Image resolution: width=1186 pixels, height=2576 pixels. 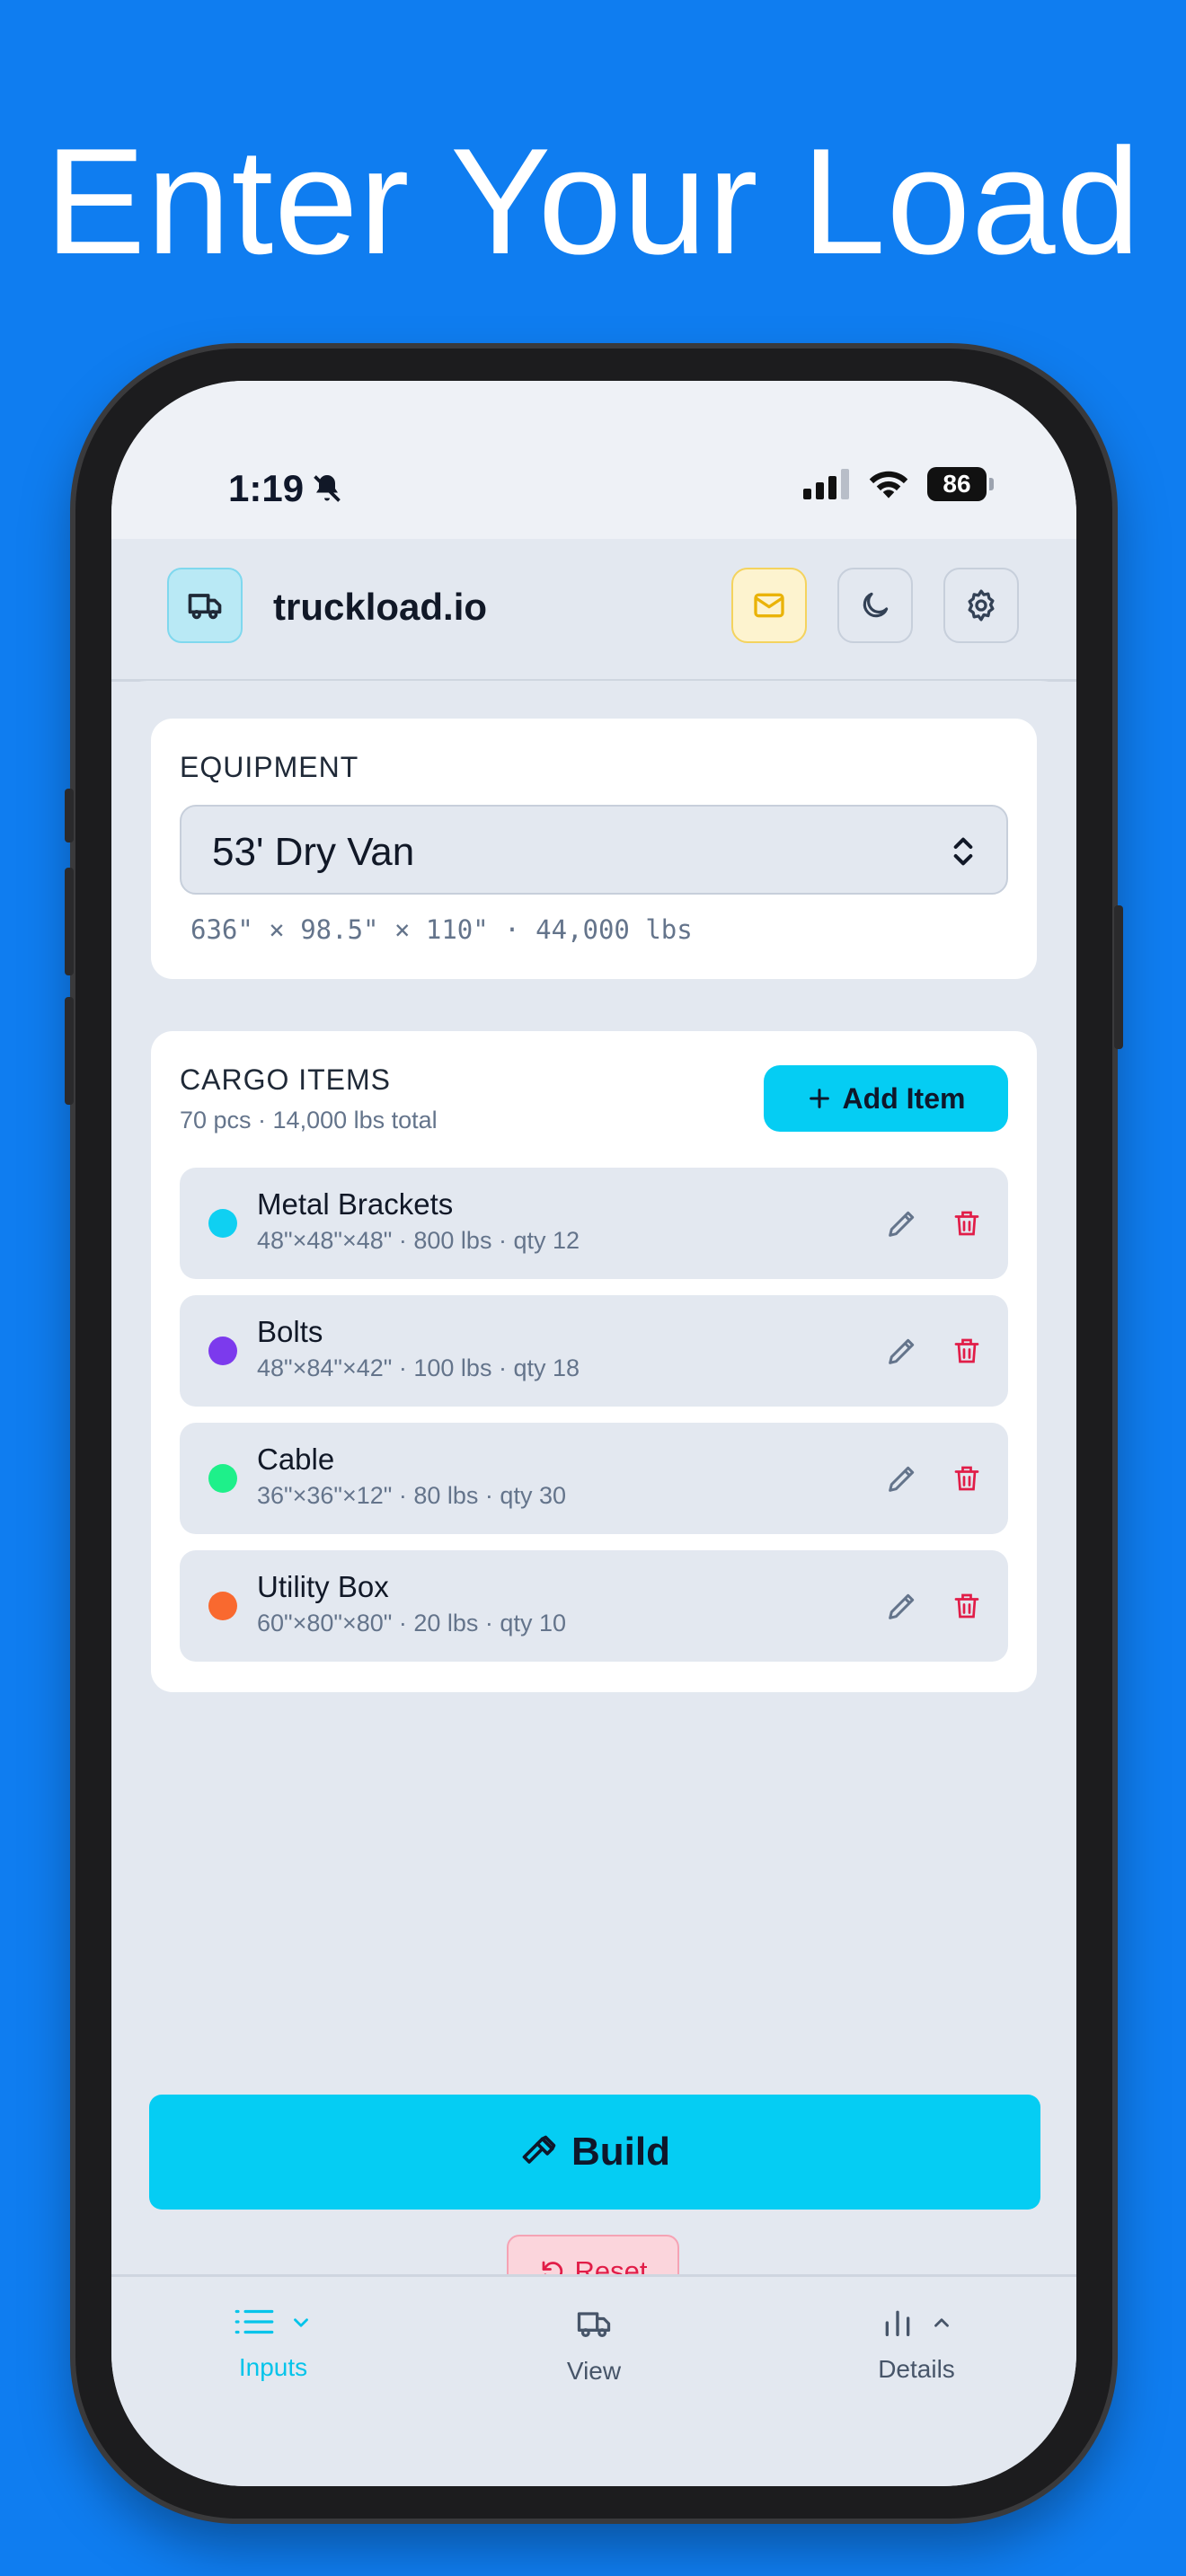 What do you see at coordinates (594, 2345) in the screenshot?
I see `tab-view: View` at bounding box center [594, 2345].